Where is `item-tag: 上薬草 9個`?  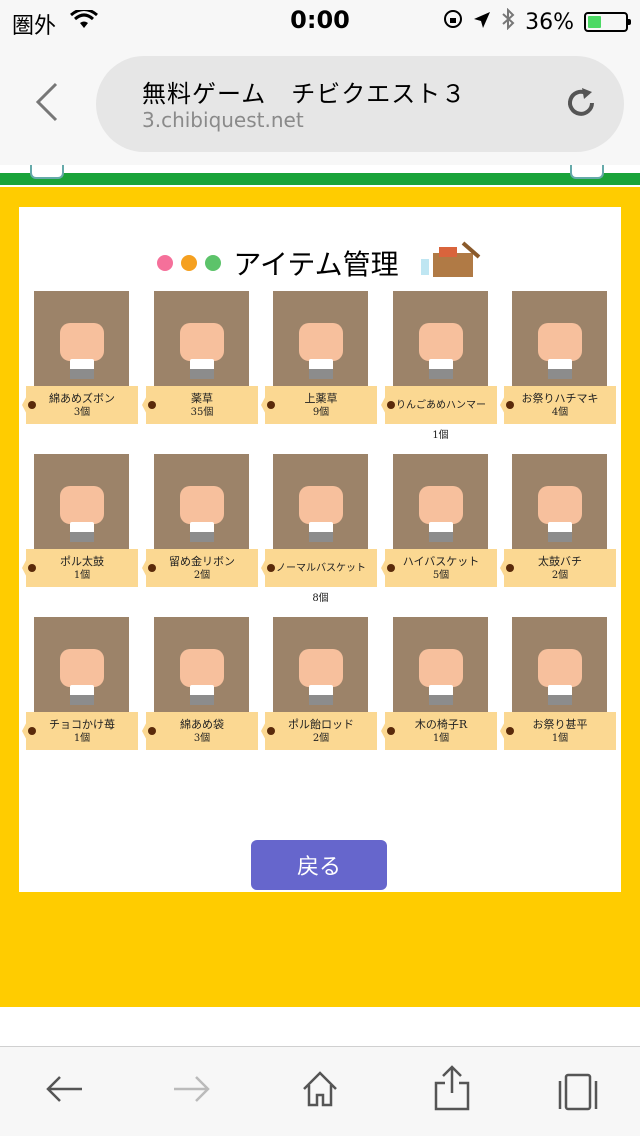
item-tag: 上薬草 9個 is located at coordinates (319, 405).